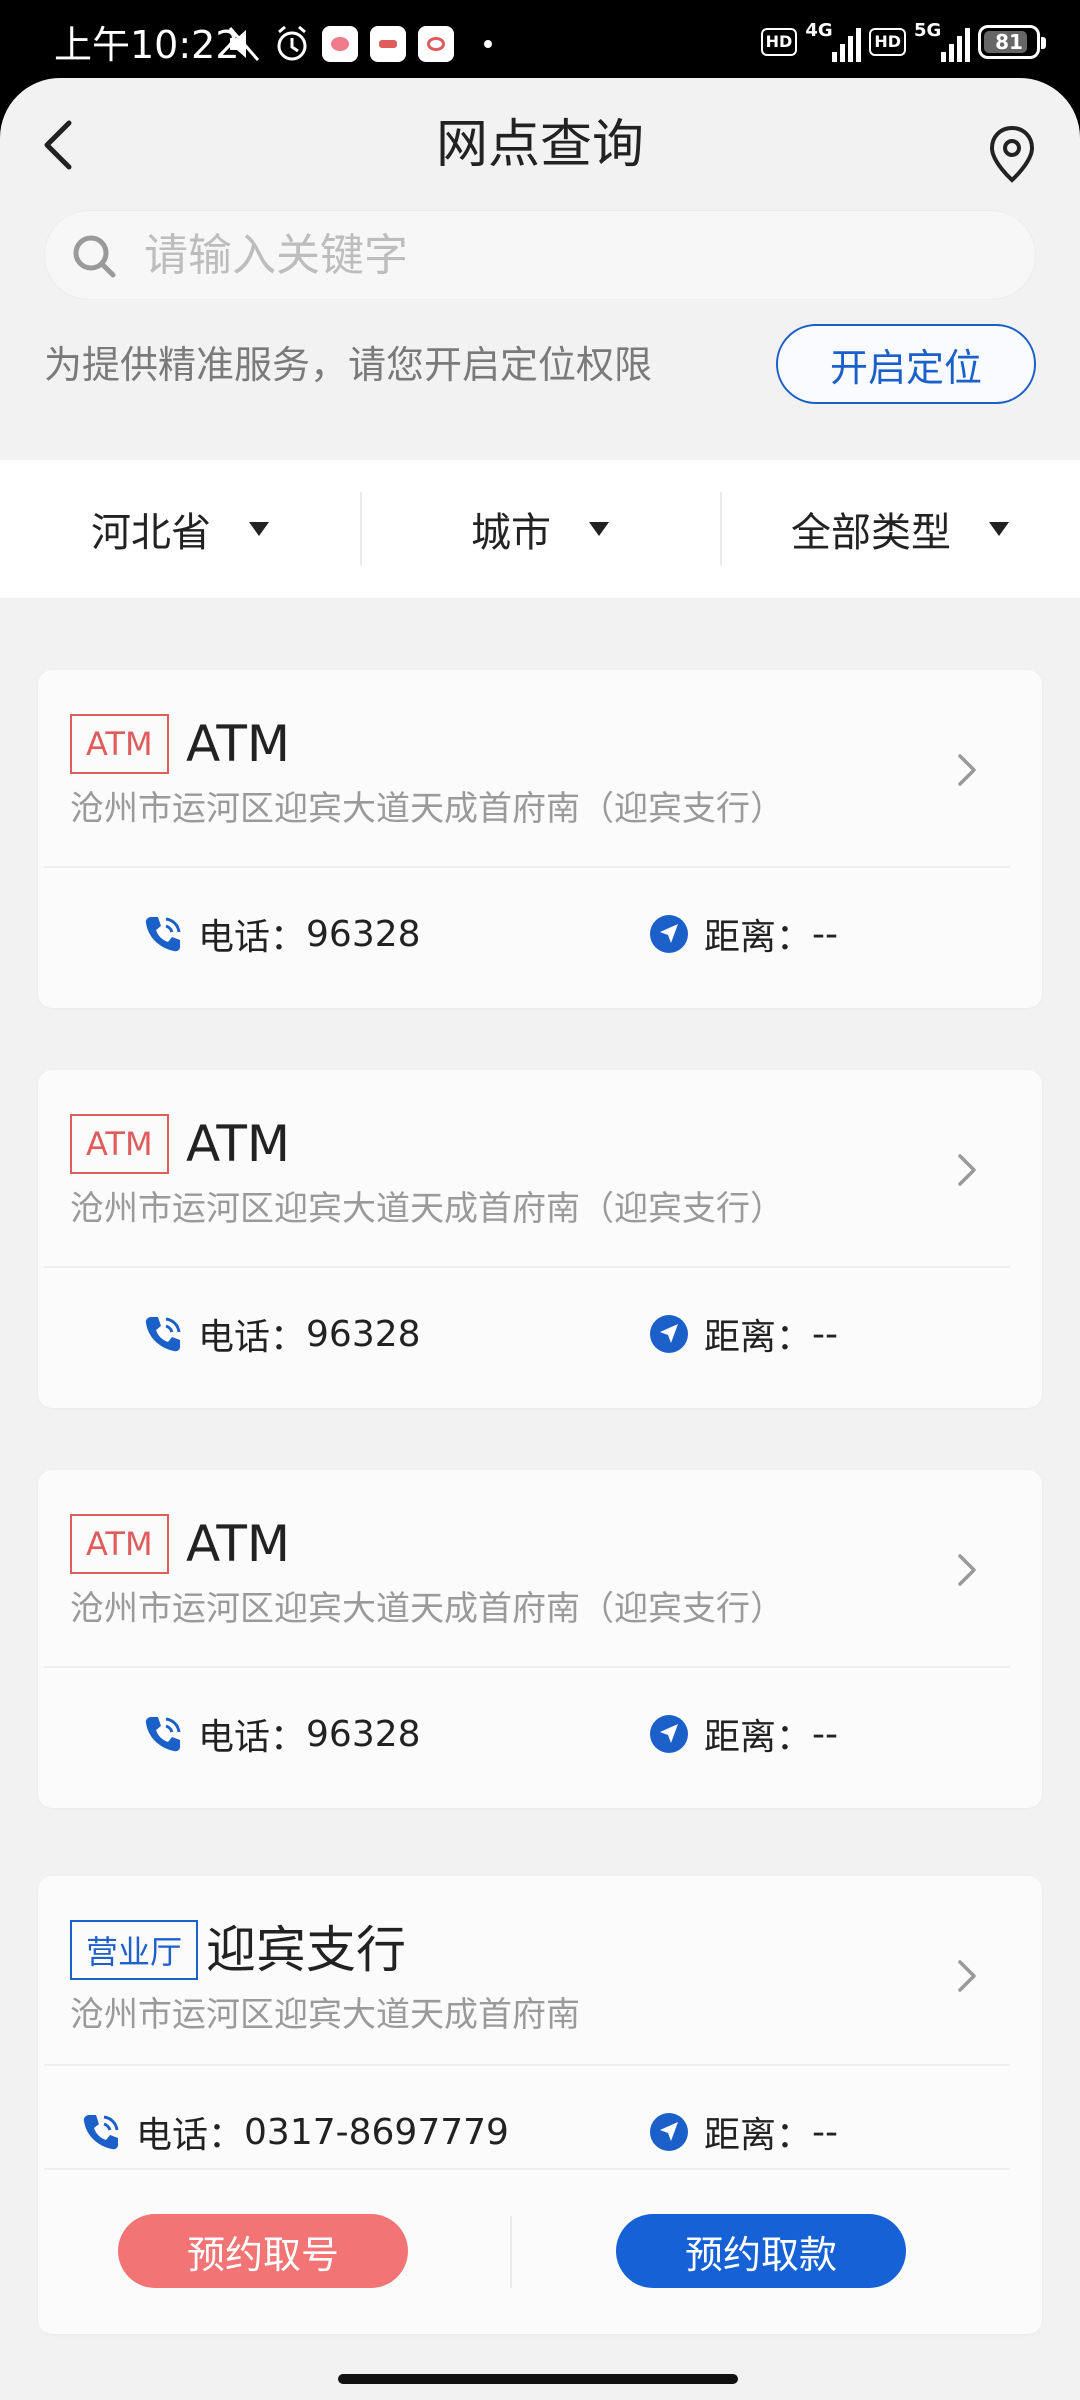  What do you see at coordinates (1009, 42) in the screenshot?
I see `battery-level: 81` at bounding box center [1009, 42].